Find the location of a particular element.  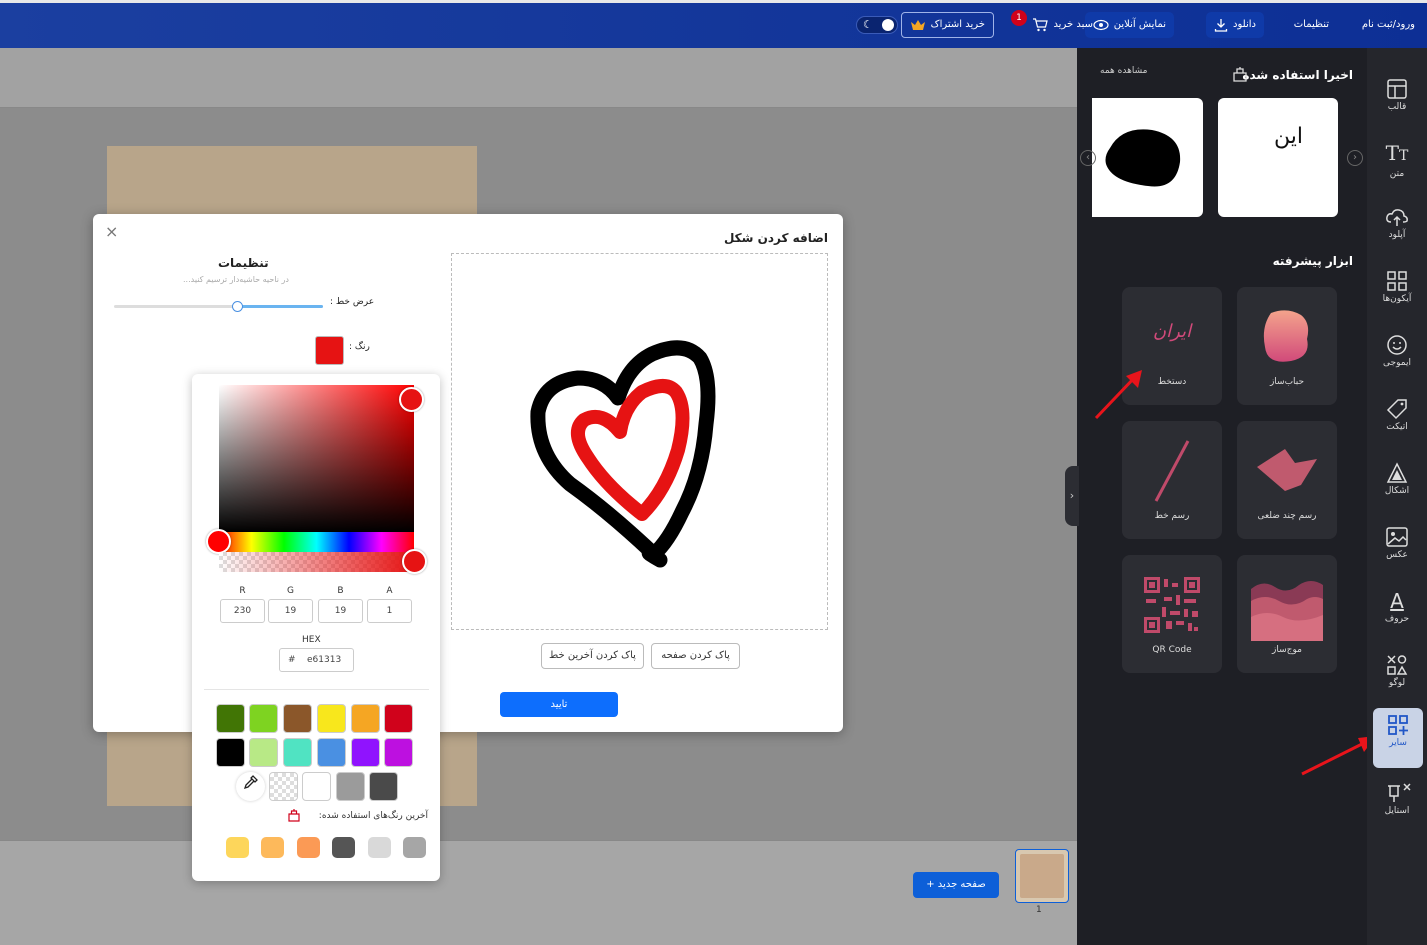

stroke-width-slider is located at coordinates (218, 306).